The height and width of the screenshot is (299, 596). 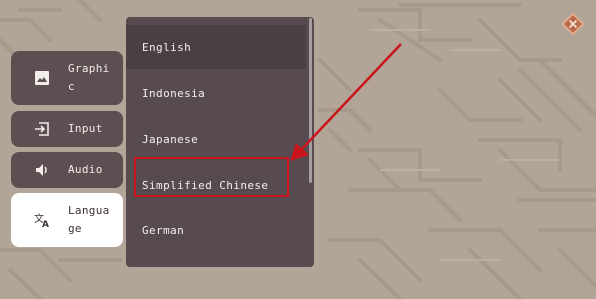 I want to click on language-option-indonesia: Indonesia, so click(x=216, y=93).